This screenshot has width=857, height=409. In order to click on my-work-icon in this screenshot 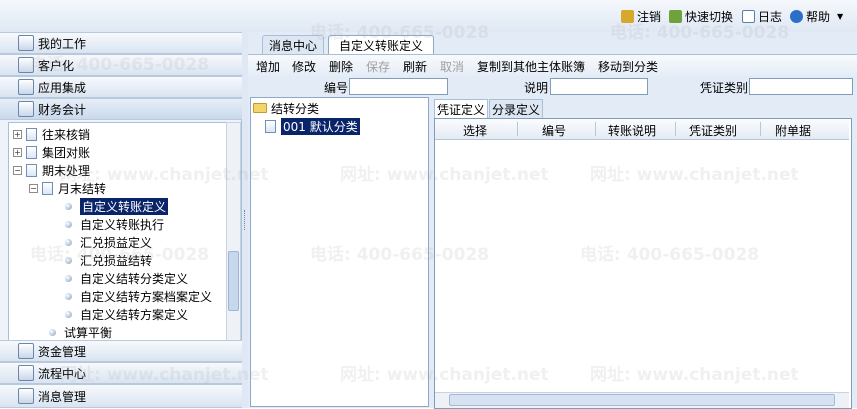, I will do `click(26, 43)`.